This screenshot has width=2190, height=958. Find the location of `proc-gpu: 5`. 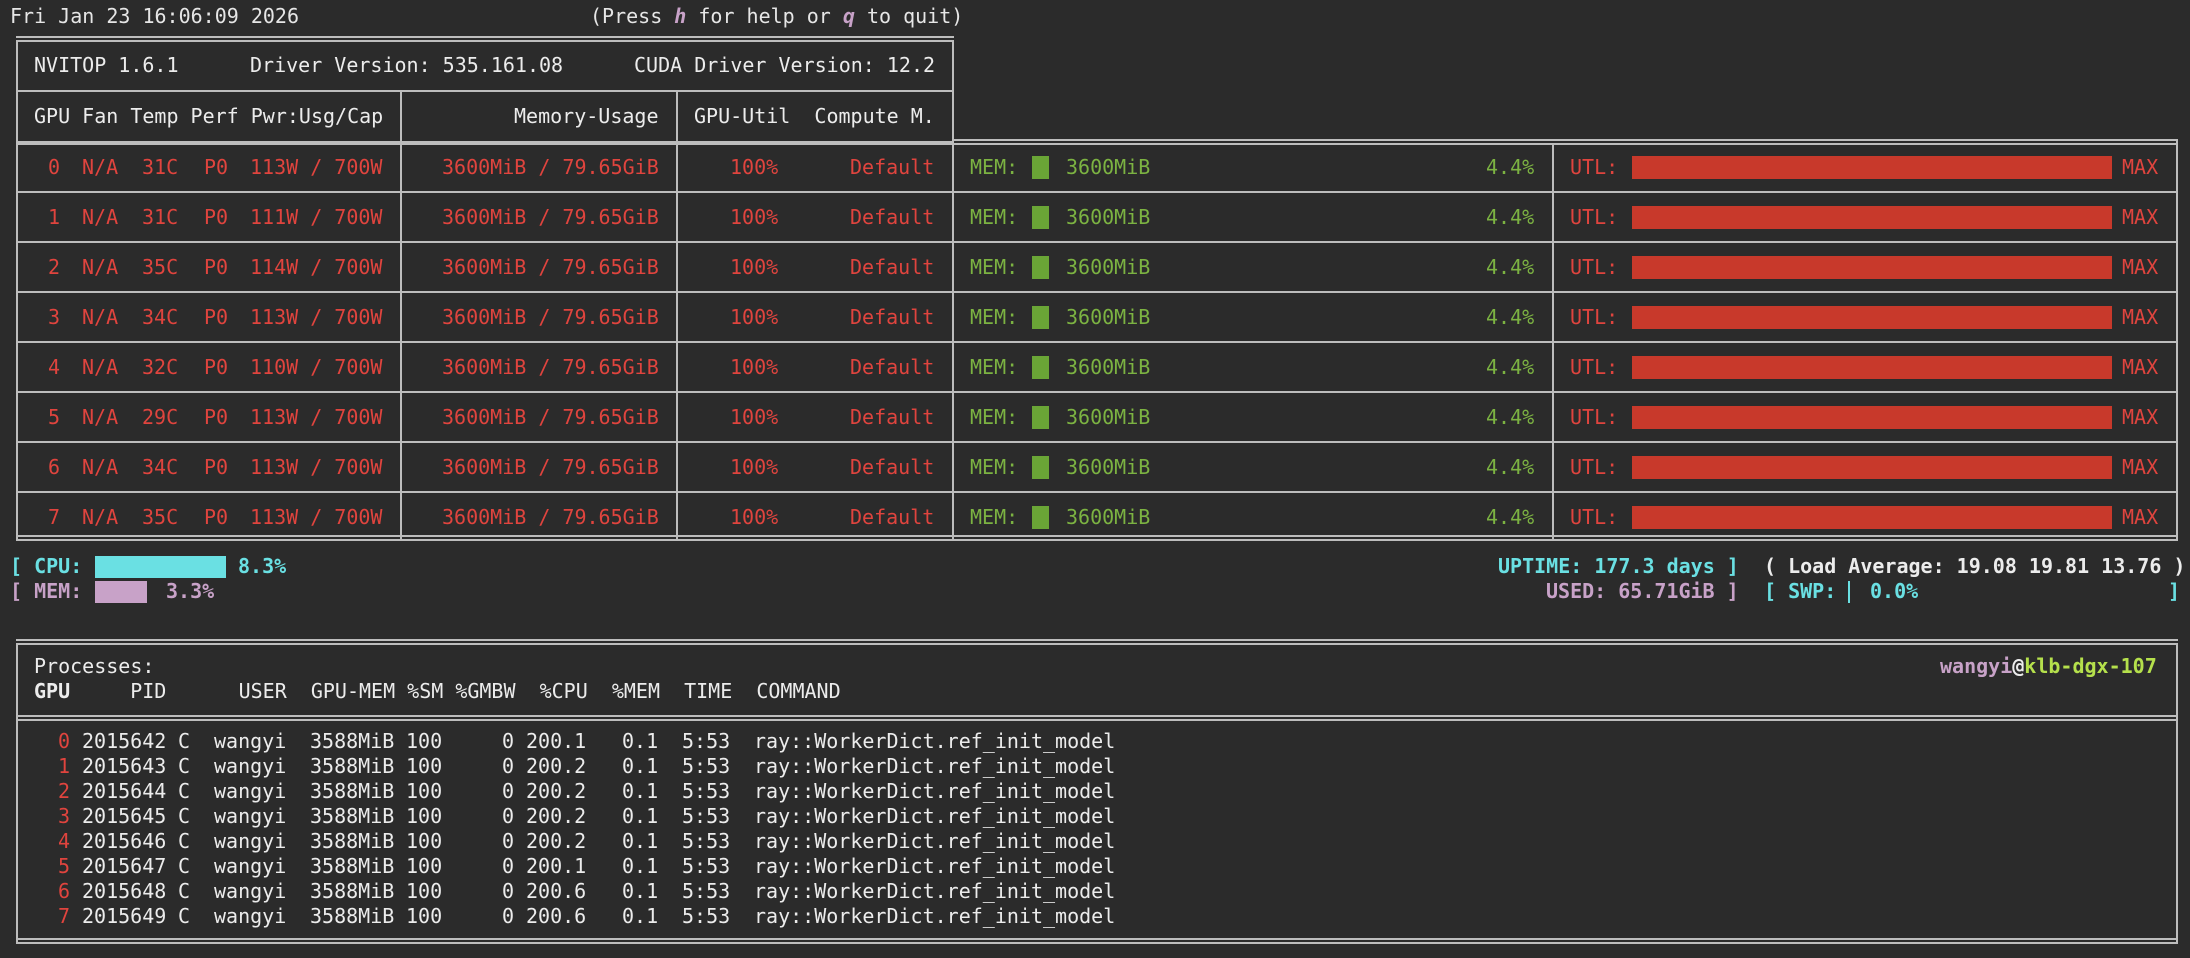

proc-gpu: 5 is located at coordinates (63, 866).